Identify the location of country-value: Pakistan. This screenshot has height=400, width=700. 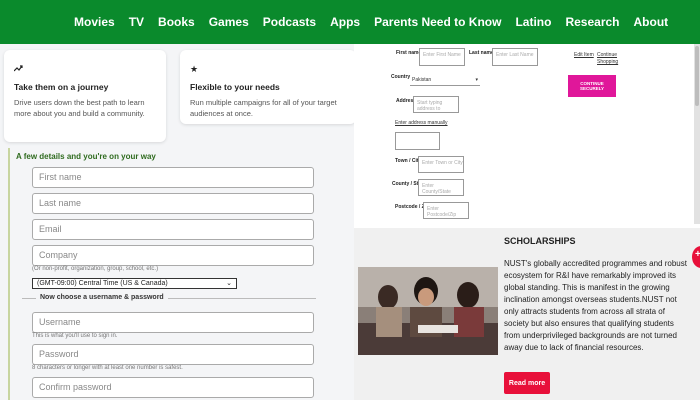
(422, 80).